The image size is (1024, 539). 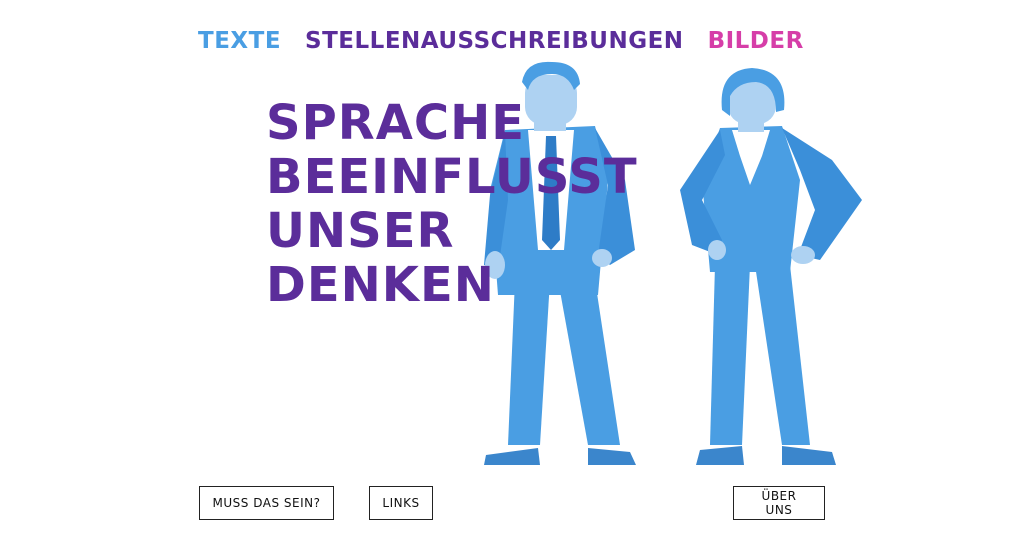 What do you see at coordinates (396, 123) in the screenshot?
I see `headline-line-1: SPRACHE` at bounding box center [396, 123].